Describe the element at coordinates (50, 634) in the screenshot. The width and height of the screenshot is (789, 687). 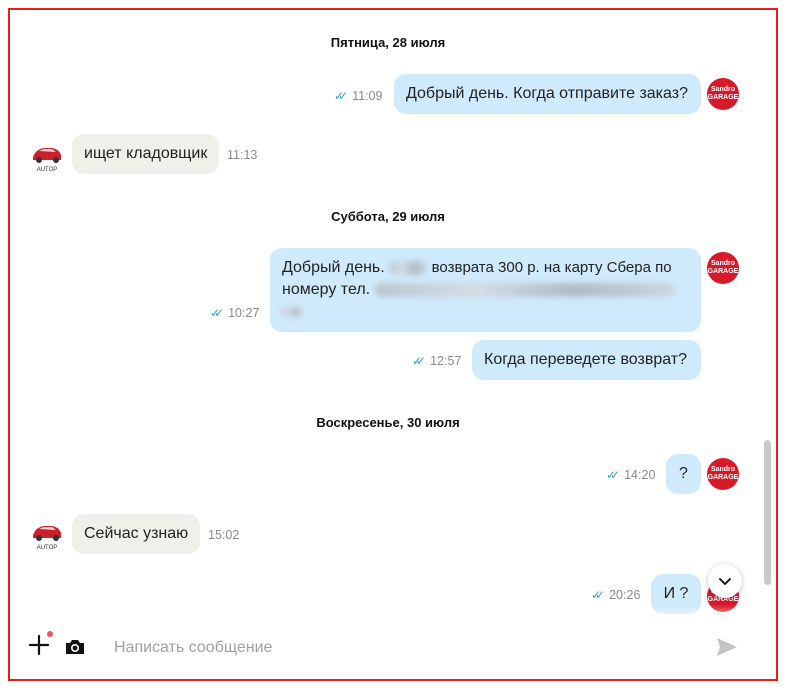
I see `notification-dot` at that location.